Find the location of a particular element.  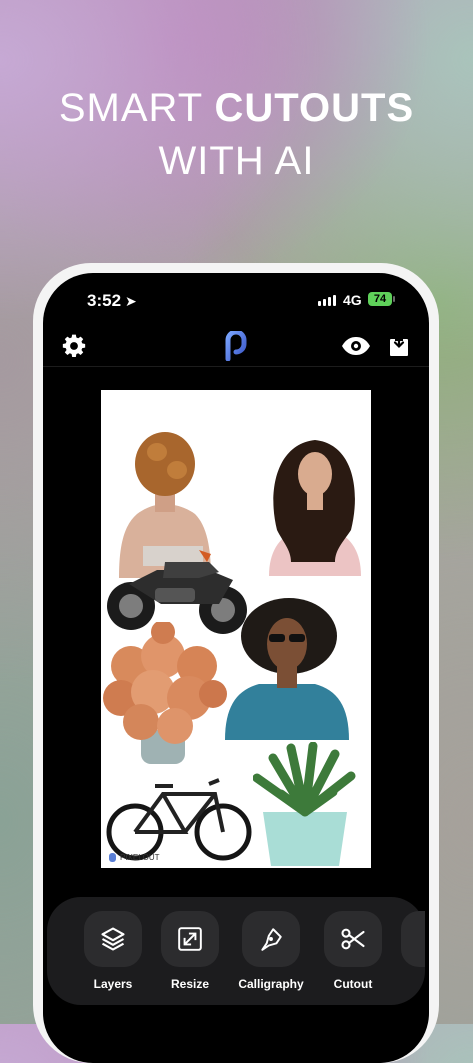

status-time: 3:52 ➤ is located at coordinates (112, 300).